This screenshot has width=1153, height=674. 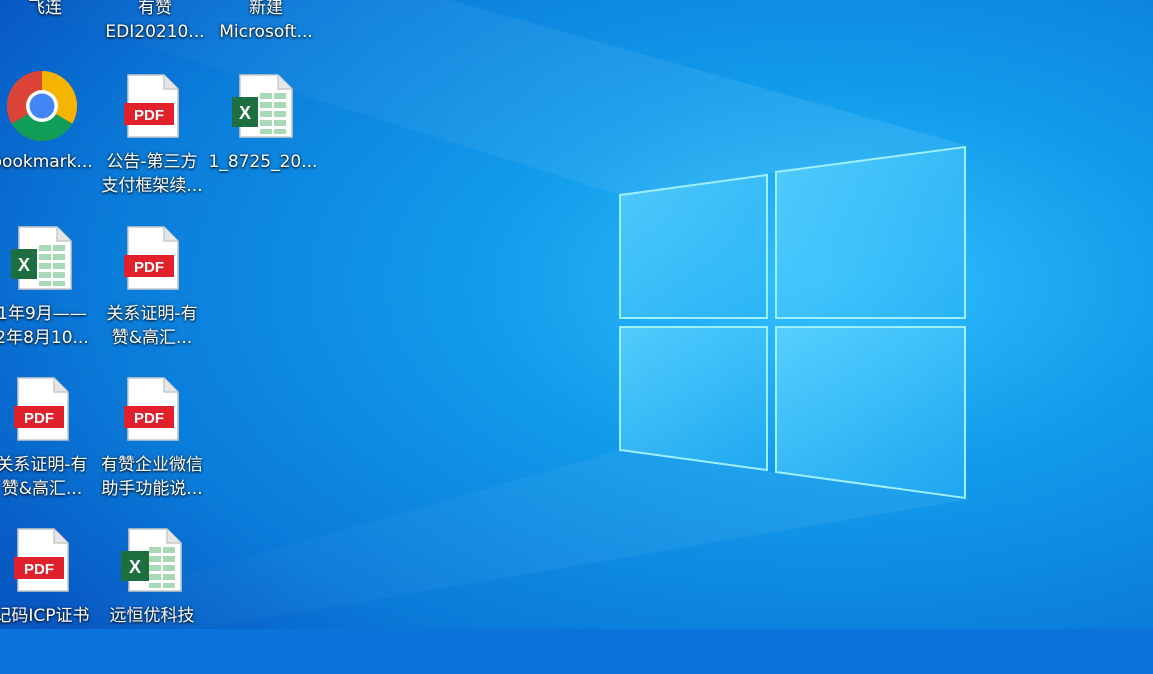 I want to click on desktop-icon-pdf-icp: PDF 记码ICP证书, so click(x=49, y=599).